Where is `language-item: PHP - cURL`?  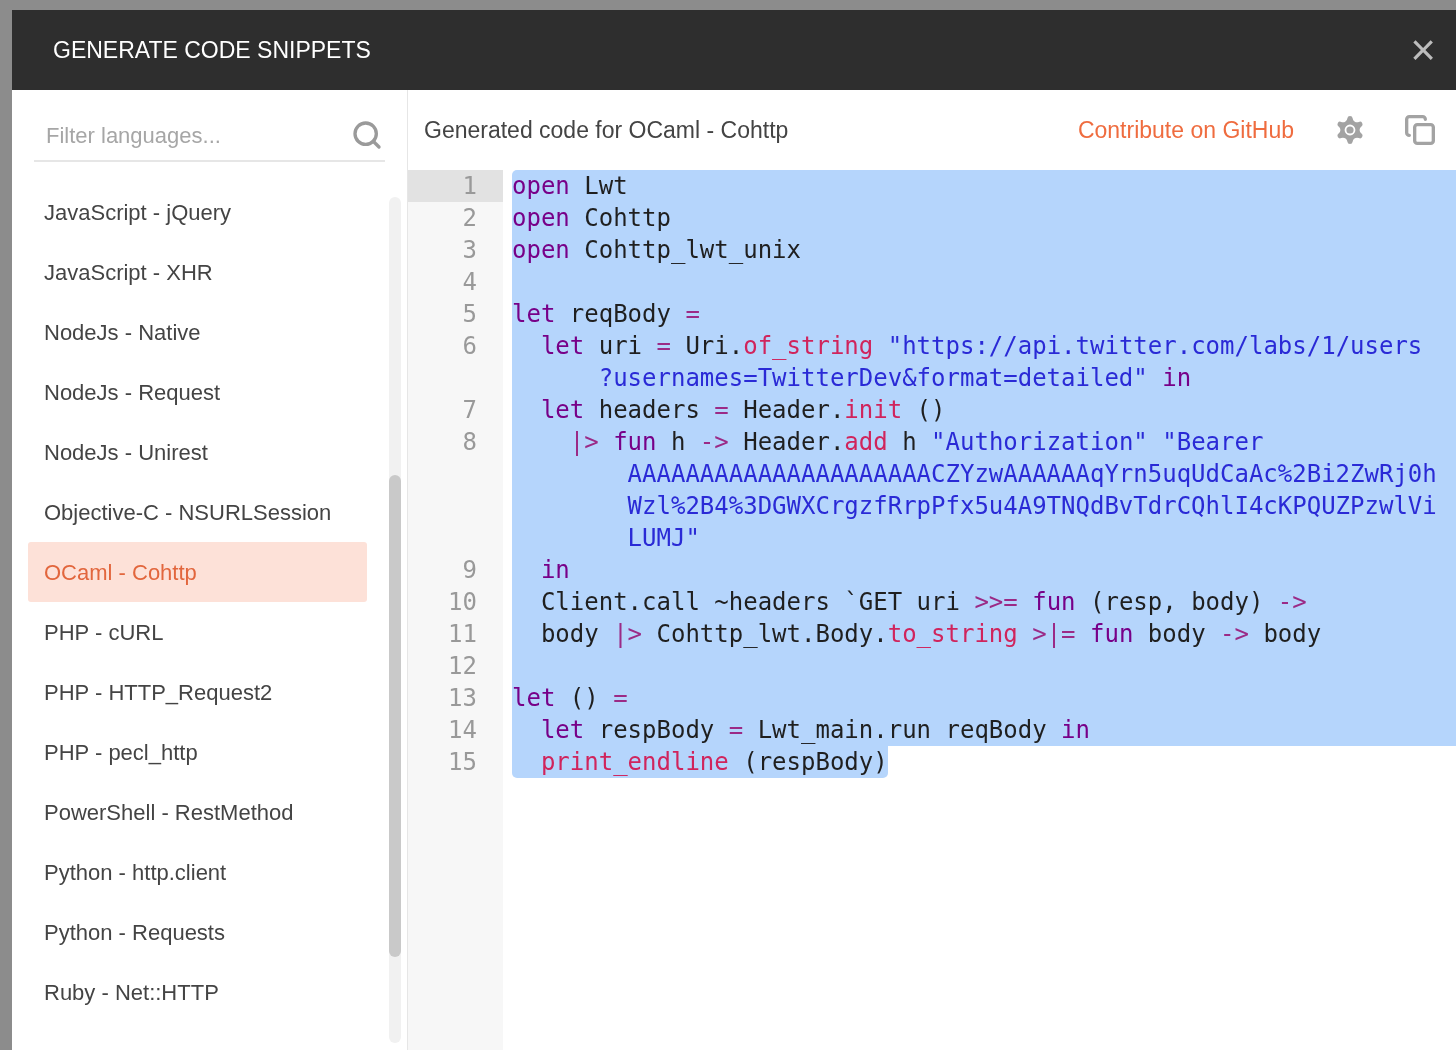
language-item: PHP - cURL is located at coordinates (197, 632).